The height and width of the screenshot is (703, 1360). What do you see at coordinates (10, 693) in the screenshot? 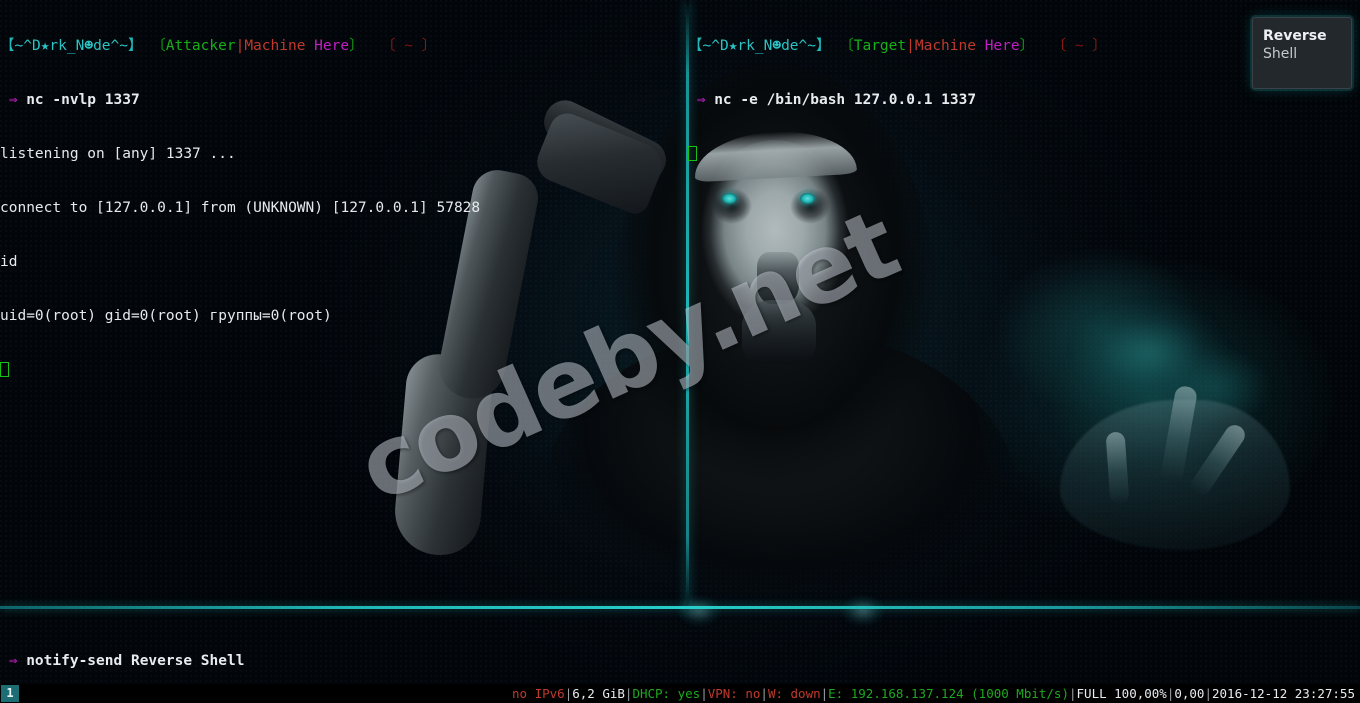
I see `workspace-indicator-1: 1` at bounding box center [10, 693].